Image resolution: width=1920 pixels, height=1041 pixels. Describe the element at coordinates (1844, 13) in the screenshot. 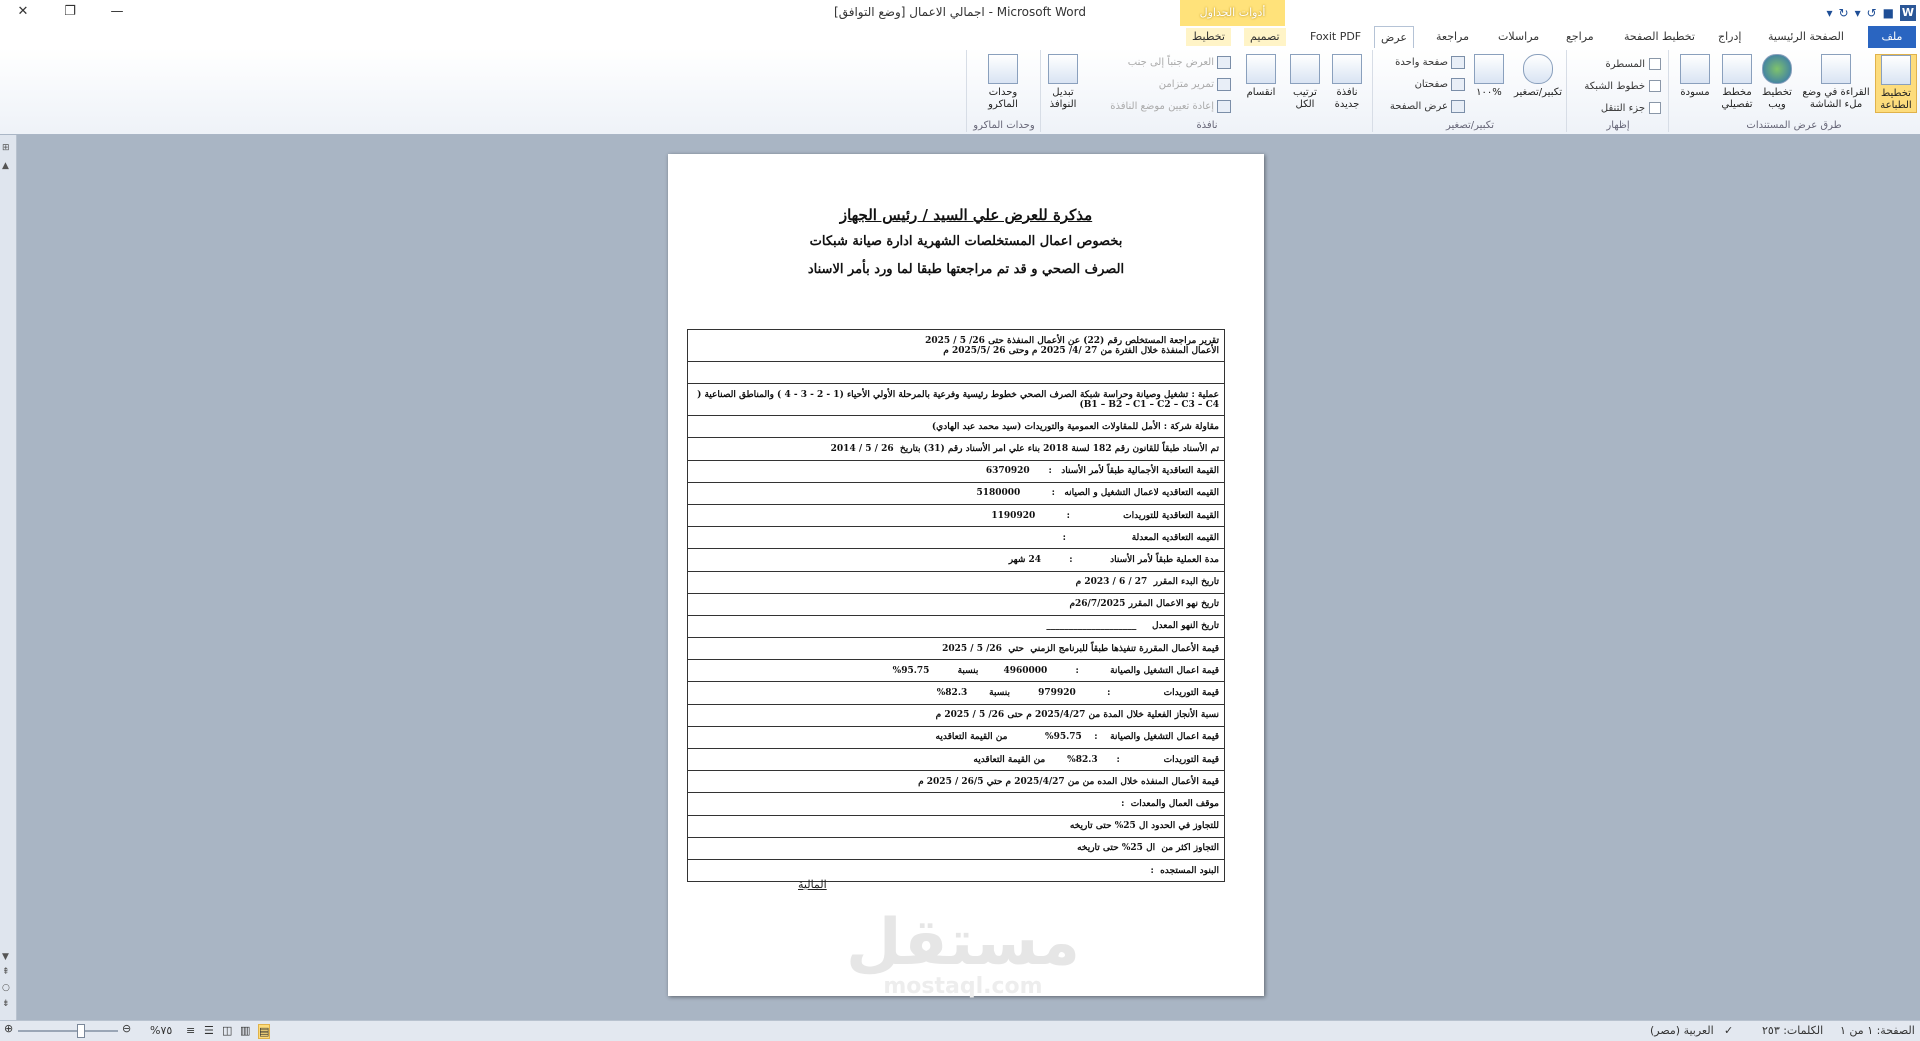

I see `redo-icon: ↻` at that location.